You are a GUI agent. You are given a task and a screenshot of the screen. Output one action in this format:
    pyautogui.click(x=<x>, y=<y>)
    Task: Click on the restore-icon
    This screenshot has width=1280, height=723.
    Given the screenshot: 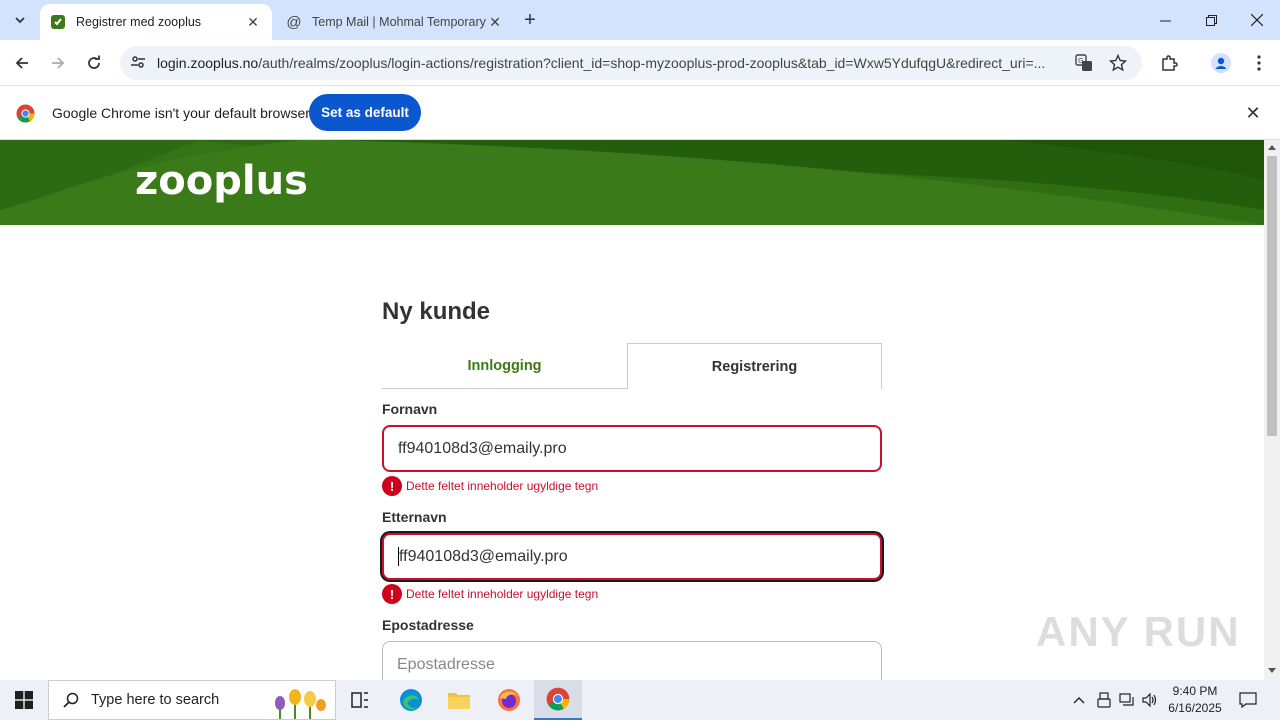 What is the action you would take?
    pyautogui.click(x=1211, y=20)
    